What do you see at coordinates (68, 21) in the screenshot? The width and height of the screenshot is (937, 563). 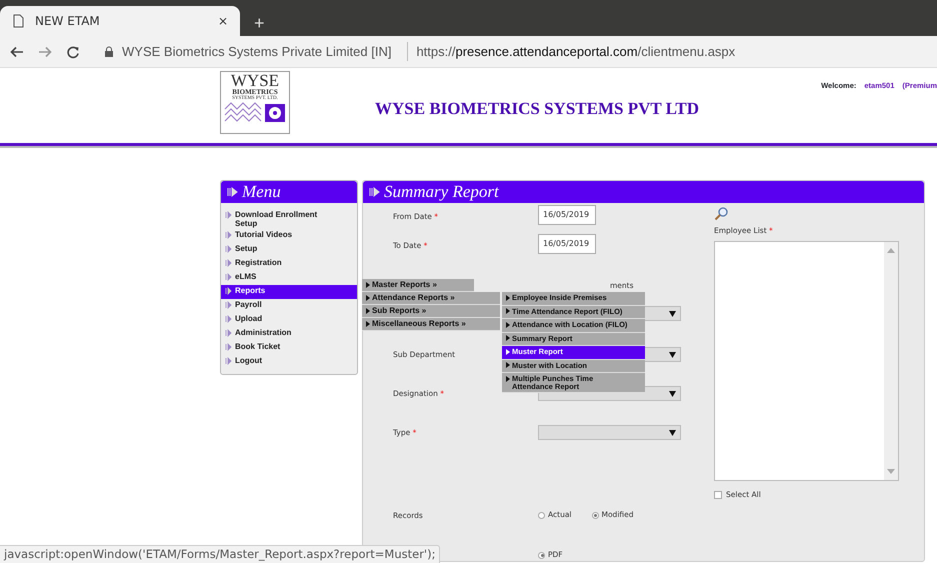 I see `tab-title: NEW ETAM` at bounding box center [68, 21].